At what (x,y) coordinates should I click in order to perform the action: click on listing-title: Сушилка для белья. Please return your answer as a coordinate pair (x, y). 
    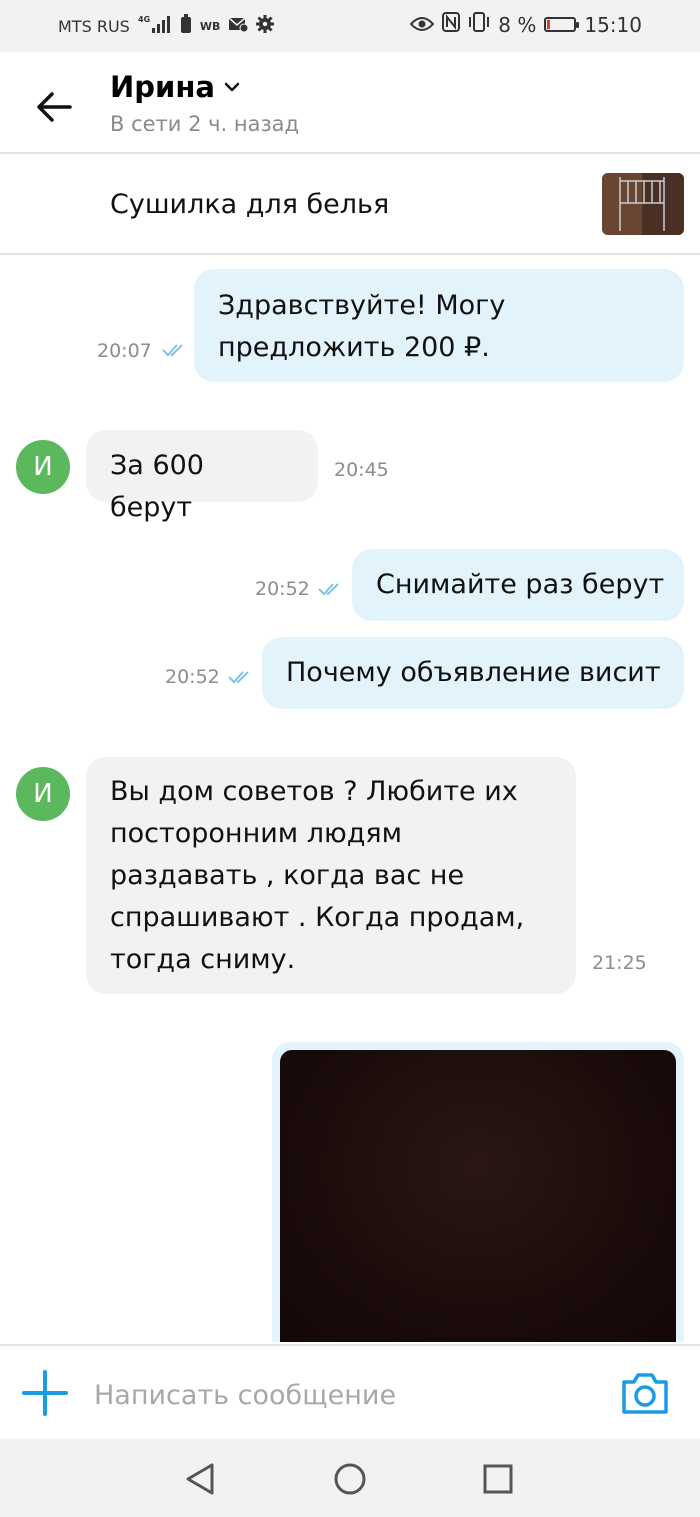
    Looking at the image, I should click on (250, 204).